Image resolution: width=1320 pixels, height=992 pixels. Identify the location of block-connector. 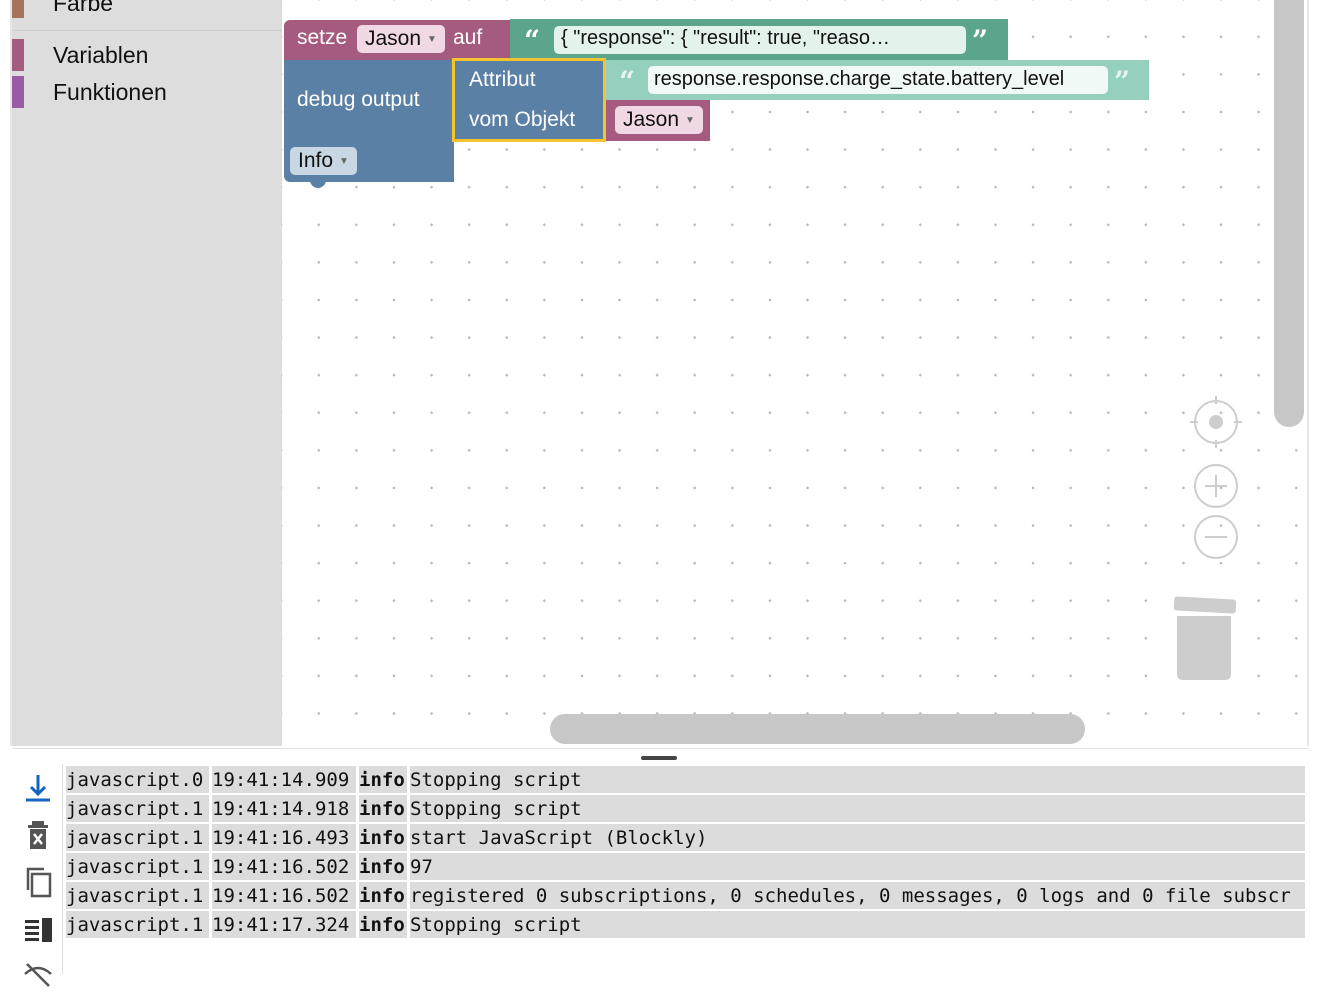
(318, 184).